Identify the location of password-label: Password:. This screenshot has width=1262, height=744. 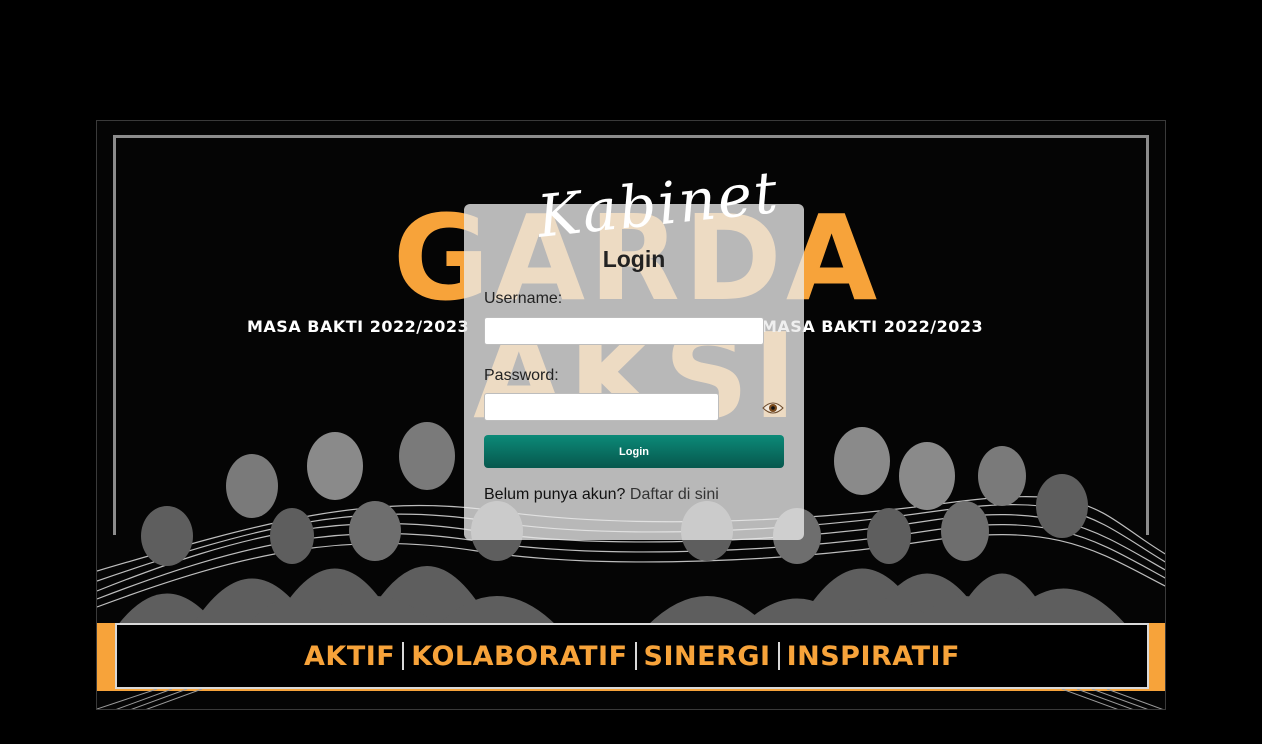
(521, 375).